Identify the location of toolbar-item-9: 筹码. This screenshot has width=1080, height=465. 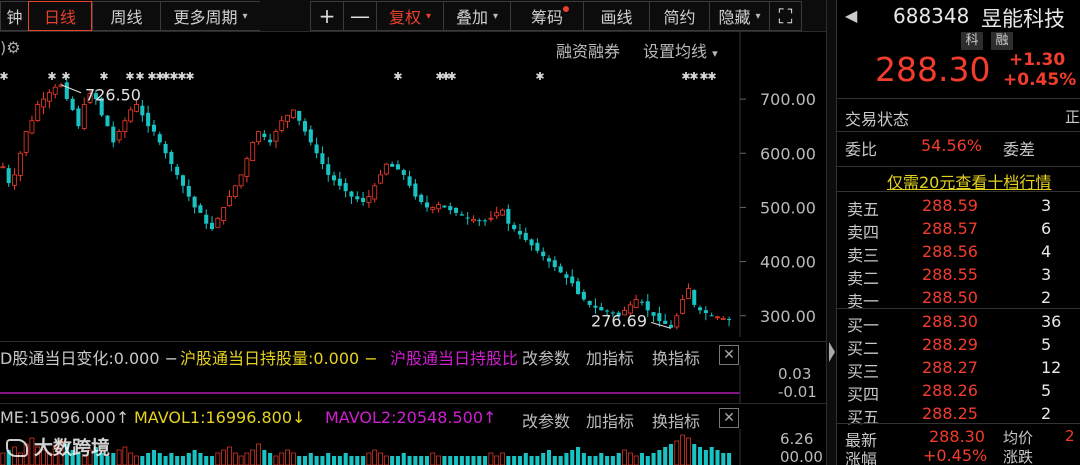
(546, 16).